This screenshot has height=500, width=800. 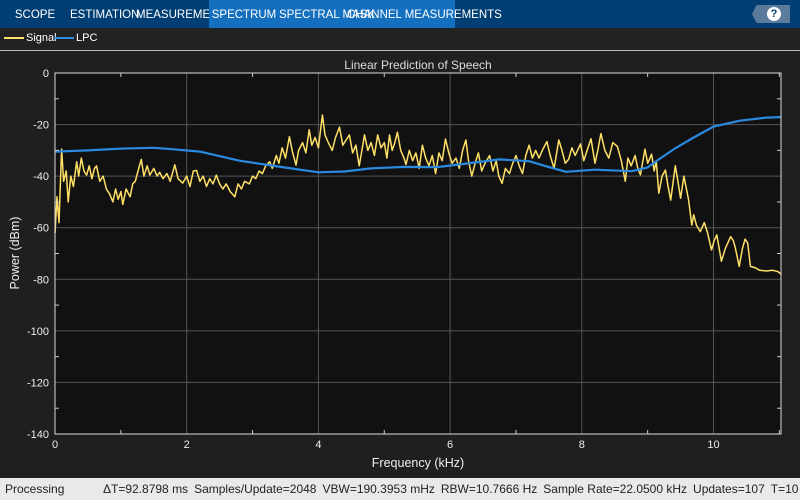 I want to click on y-tick-label: -80, so click(x=41, y=280).